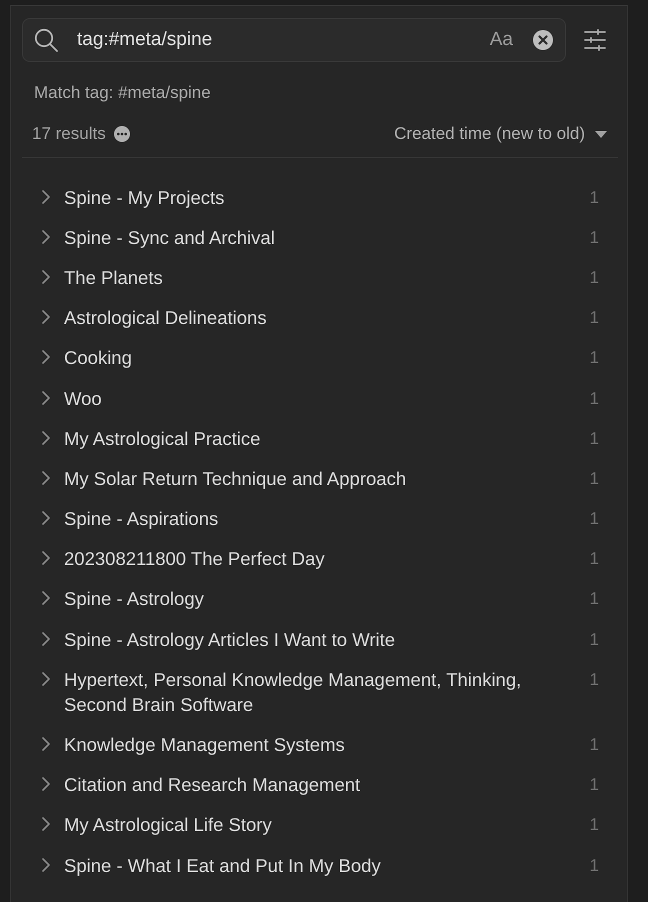 Image resolution: width=648 pixels, height=902 pixels. I want to click on search-icon, so click(46, 40).